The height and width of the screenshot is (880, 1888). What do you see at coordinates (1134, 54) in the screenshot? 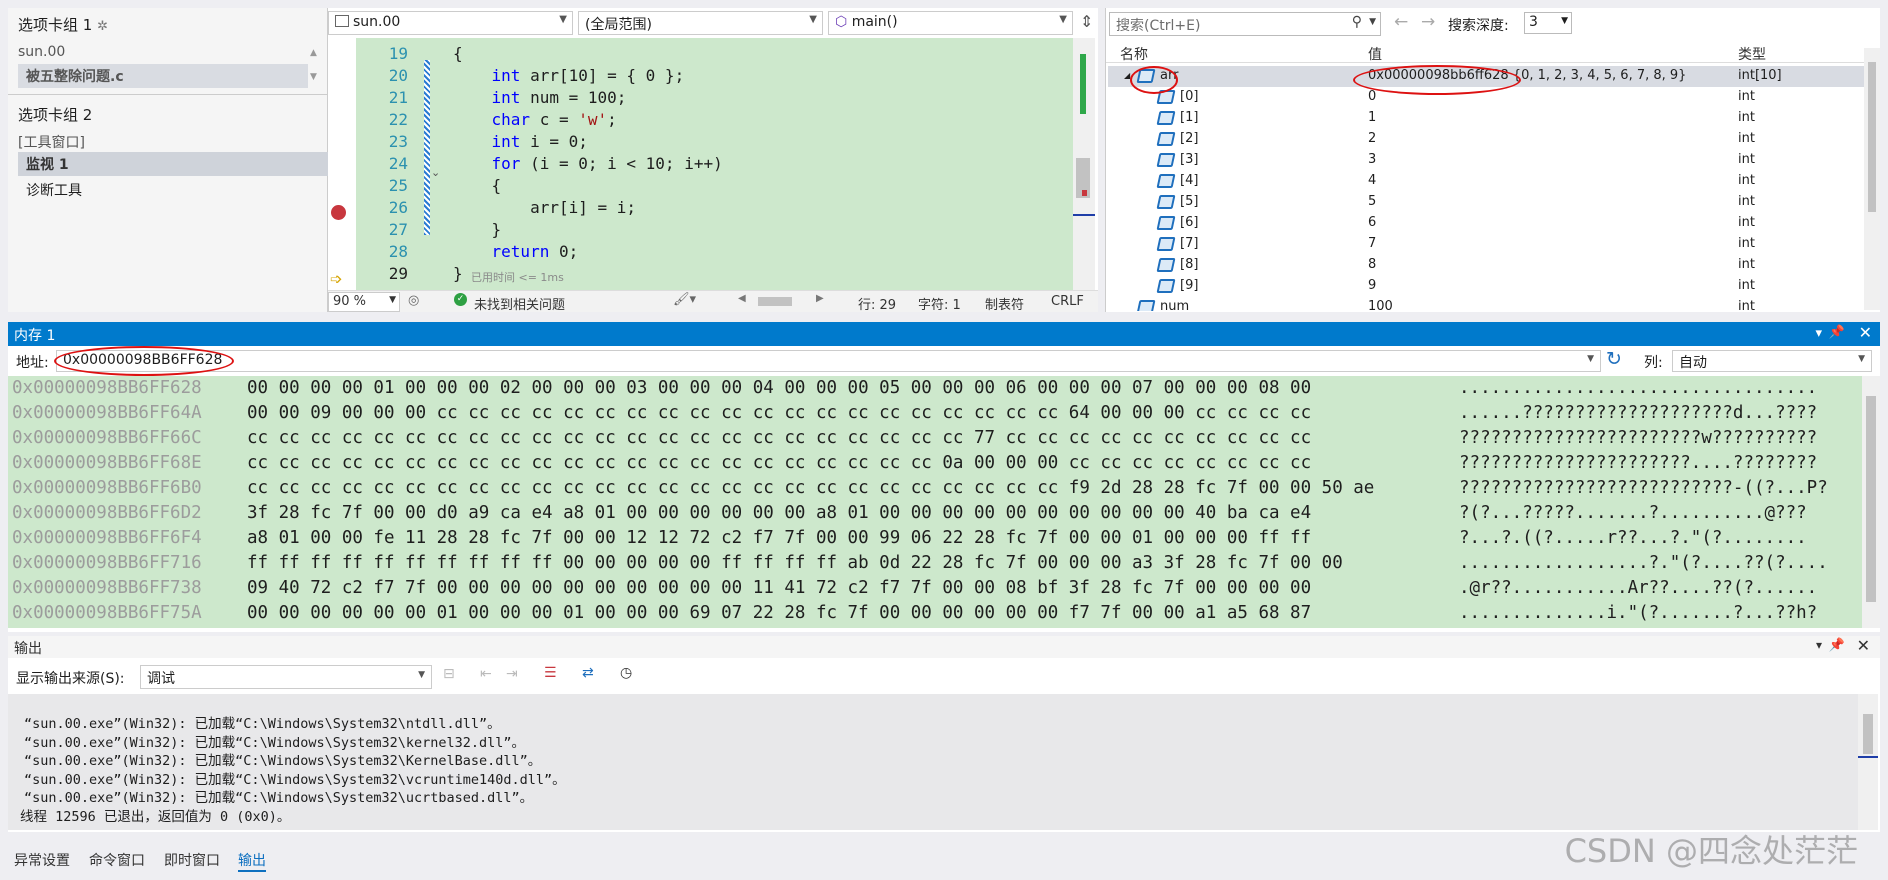
I see `col-header-name: 名称` at bounding box center [1134, 54].